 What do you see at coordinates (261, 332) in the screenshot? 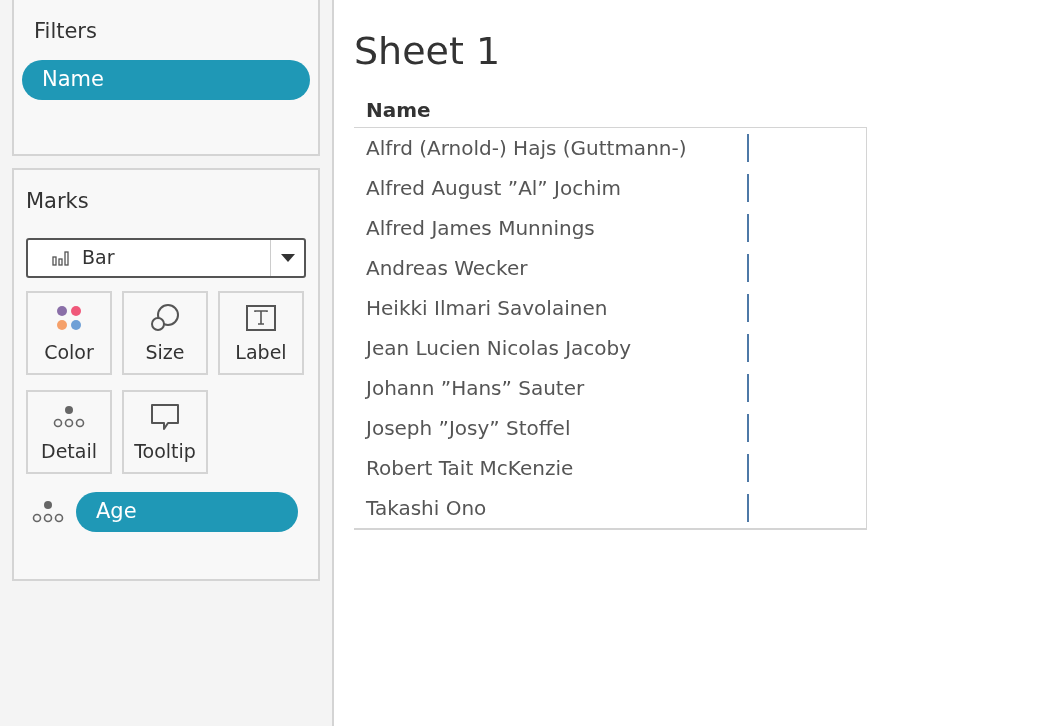
I see `marks-card-button: Label` at bounding box center [261, 332].